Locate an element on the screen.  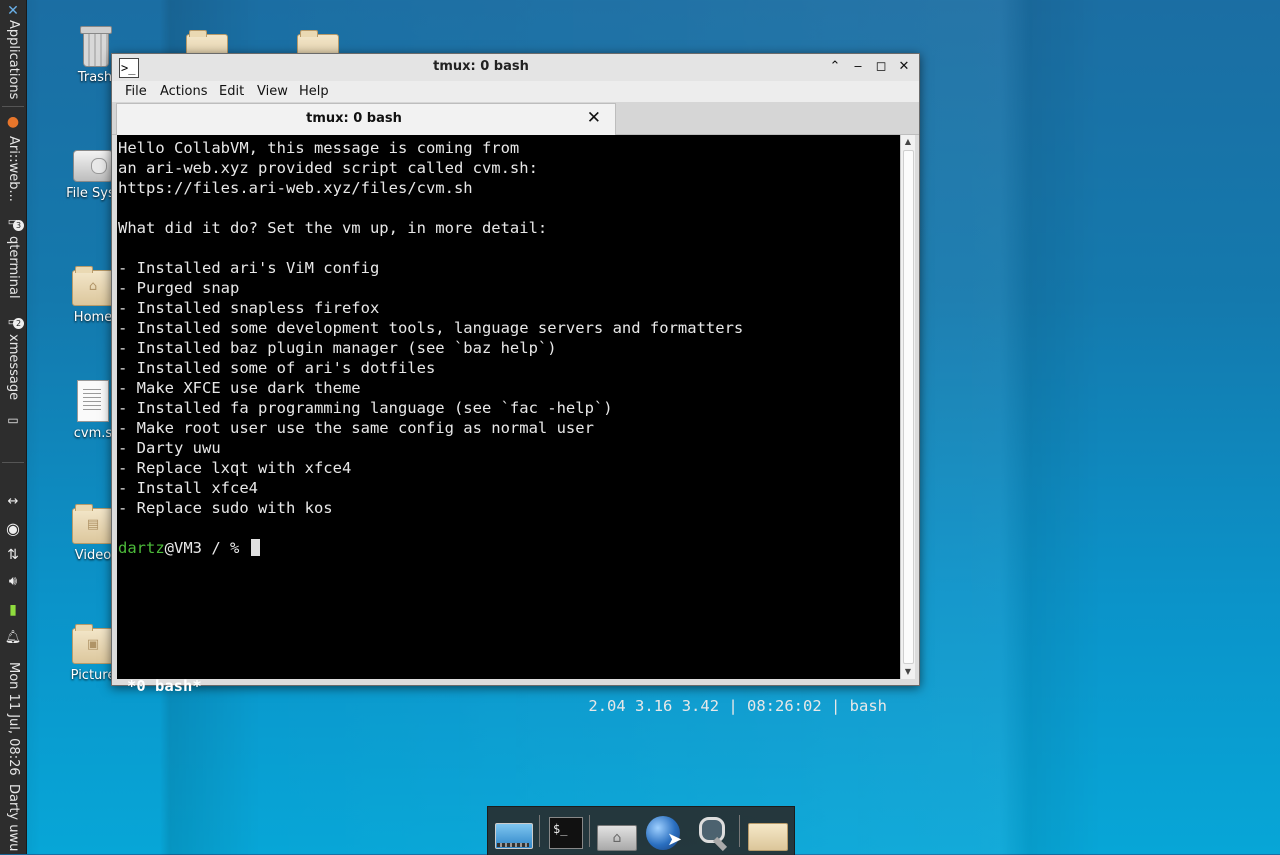
terminal-line: https://files.ari-web.xyz/files/cvm.sh is located at coordinates (295, 188).